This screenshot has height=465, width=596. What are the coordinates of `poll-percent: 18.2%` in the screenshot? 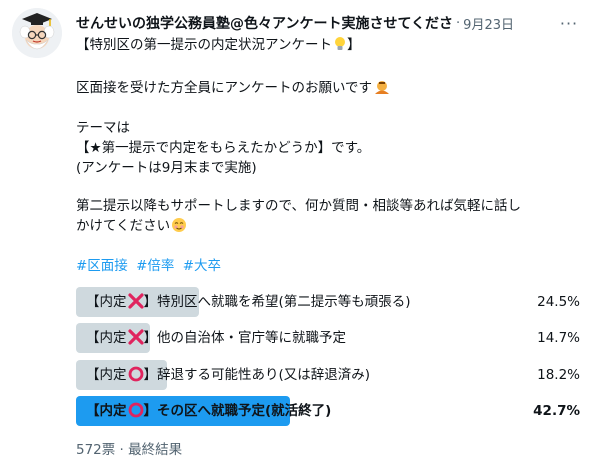 It's located at (558, 375).